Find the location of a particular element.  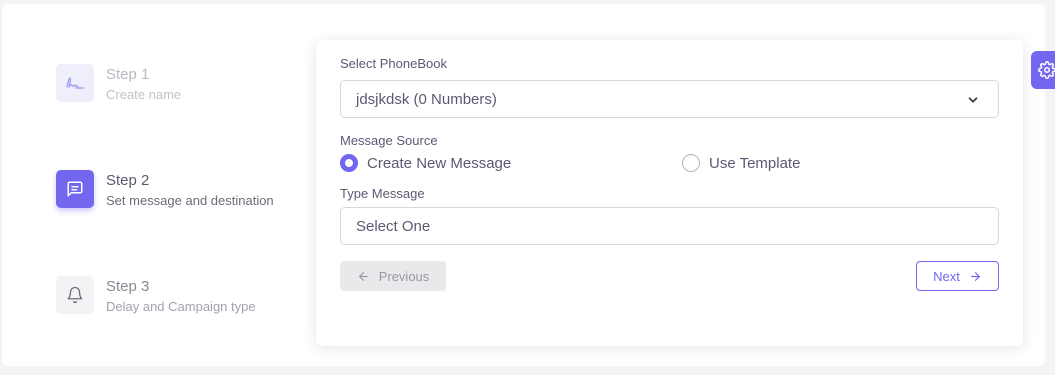

type-message-select: Select One is located at coordinates (669, 226).